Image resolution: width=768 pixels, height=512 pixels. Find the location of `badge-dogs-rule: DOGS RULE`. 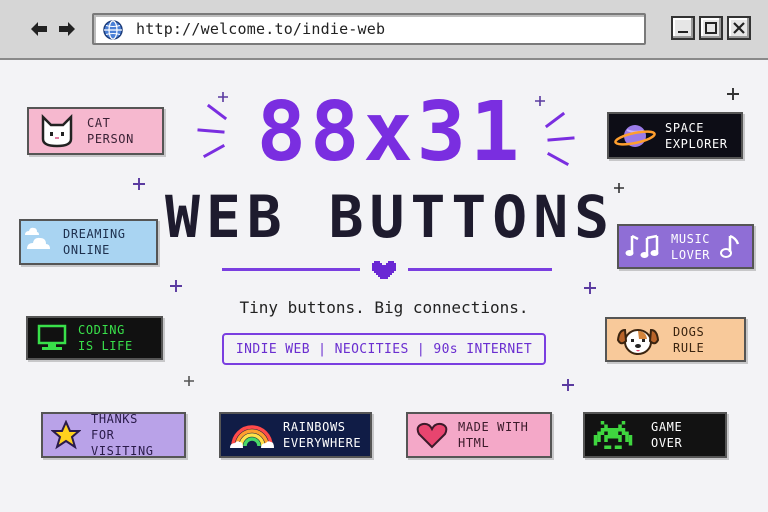

badge-dogs-rule: DOGS RULE is located at coordinates (675, 339).